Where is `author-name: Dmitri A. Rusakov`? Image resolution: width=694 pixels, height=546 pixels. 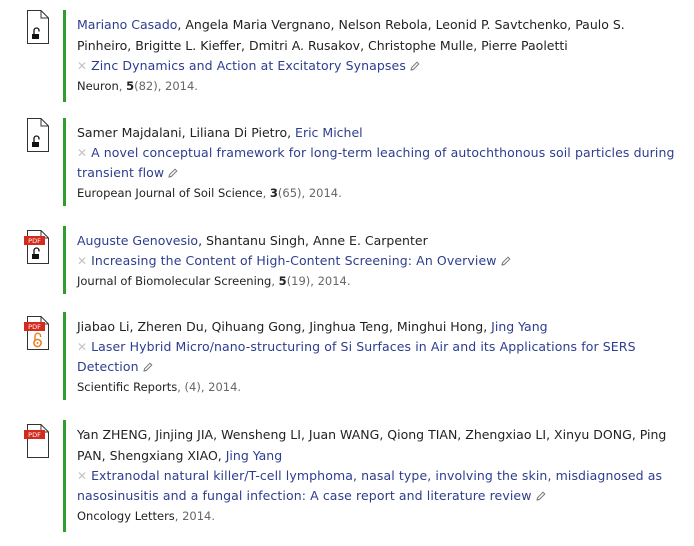
author-name: Dmitri A. Rusakov is located at coordinates (304, 45).